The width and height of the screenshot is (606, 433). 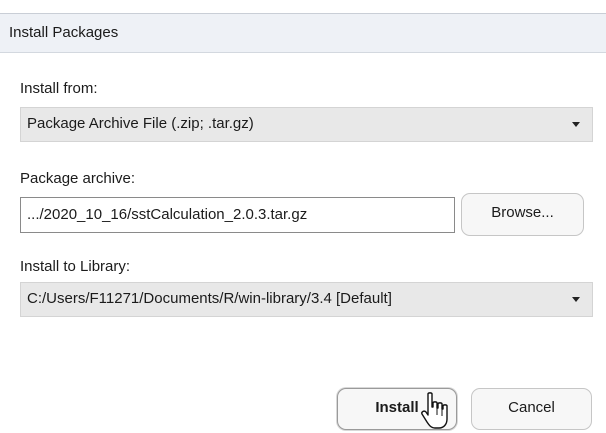 What do you see at coordinates (303, 6) in the screenshot?
I see `top-edge` at bounding box center [303, 6].